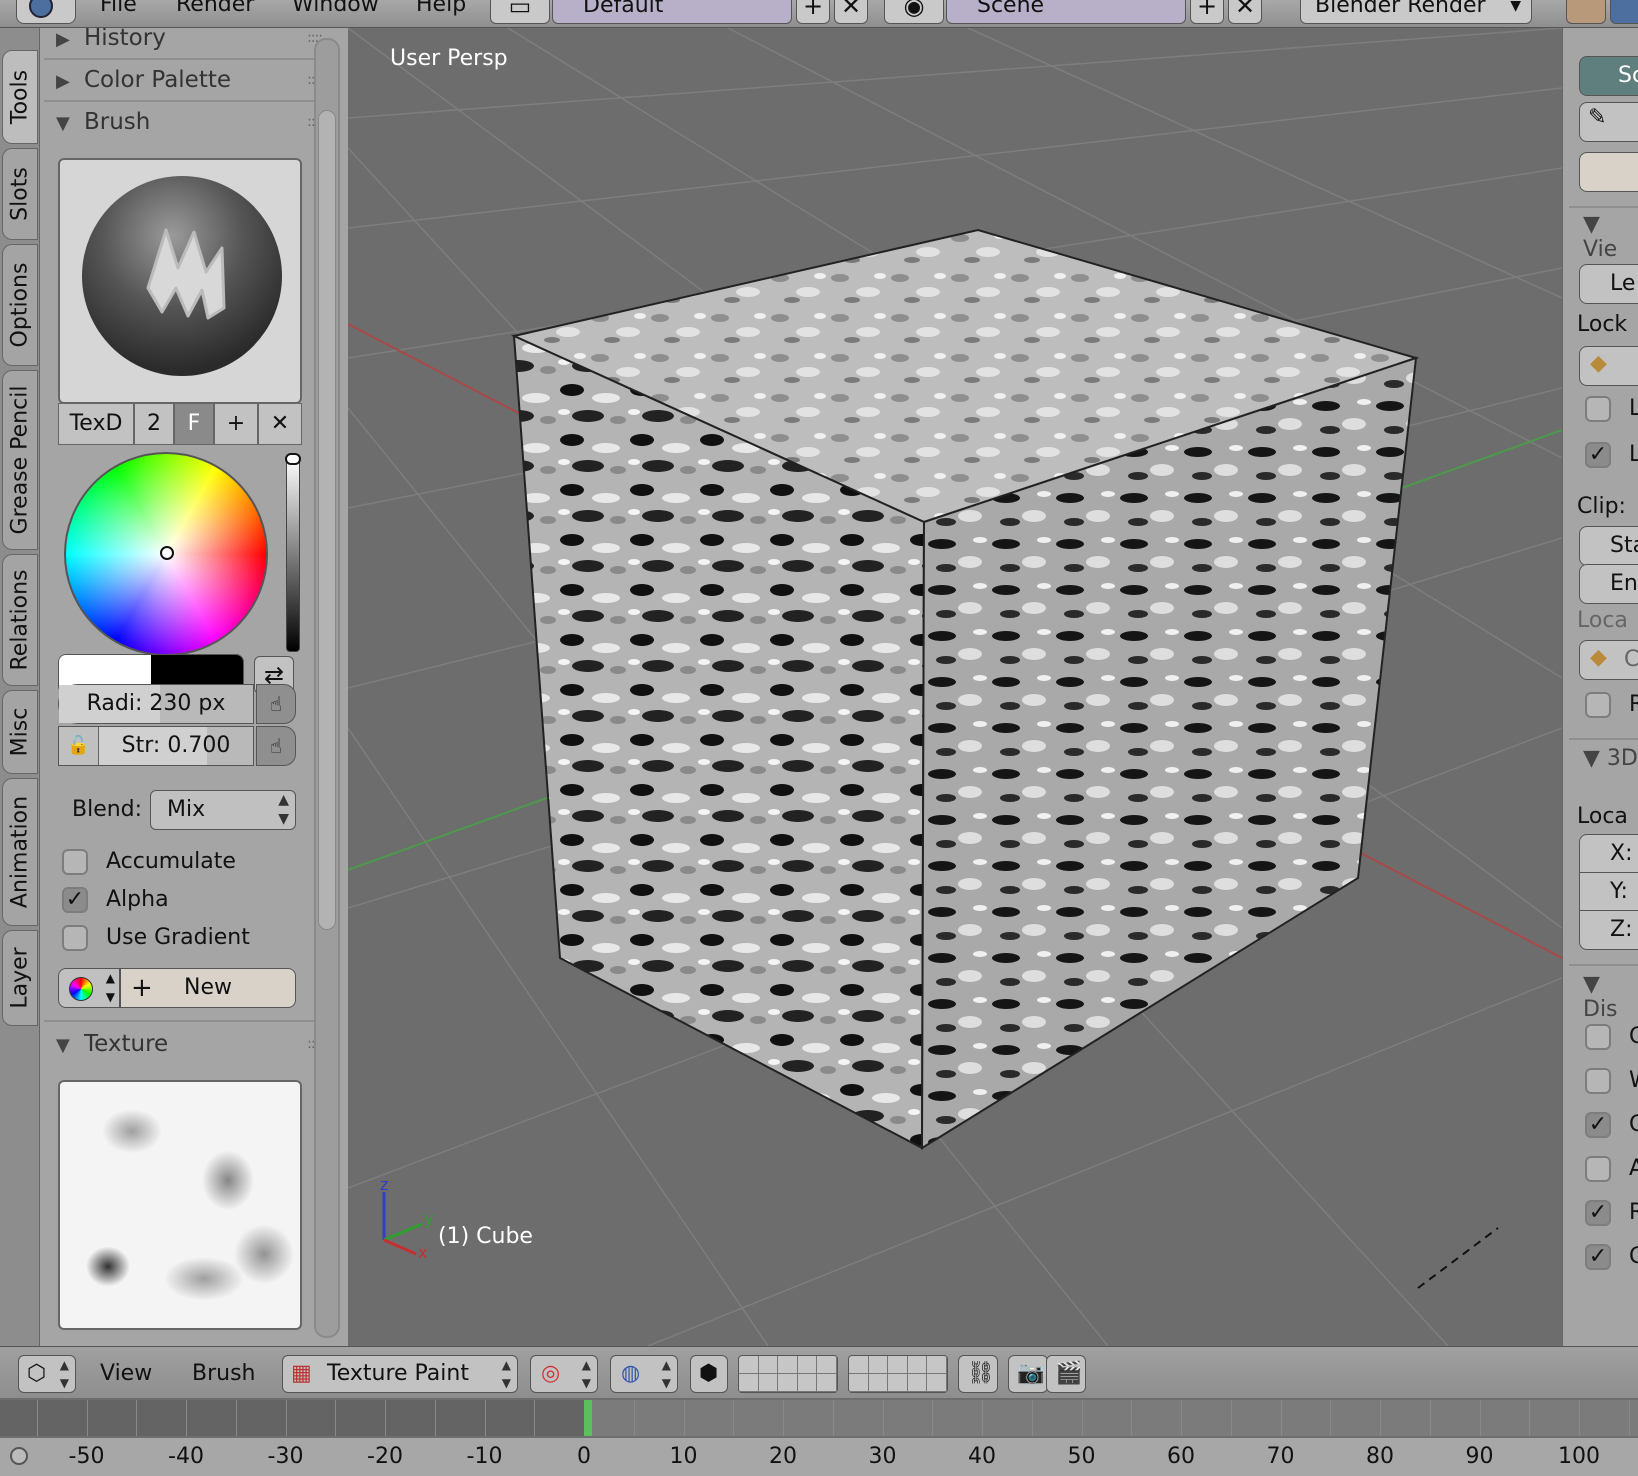  Describe the element at coordinates (1608, 546) in the screenshot. I see `clip-start-field: Sta` at that location.